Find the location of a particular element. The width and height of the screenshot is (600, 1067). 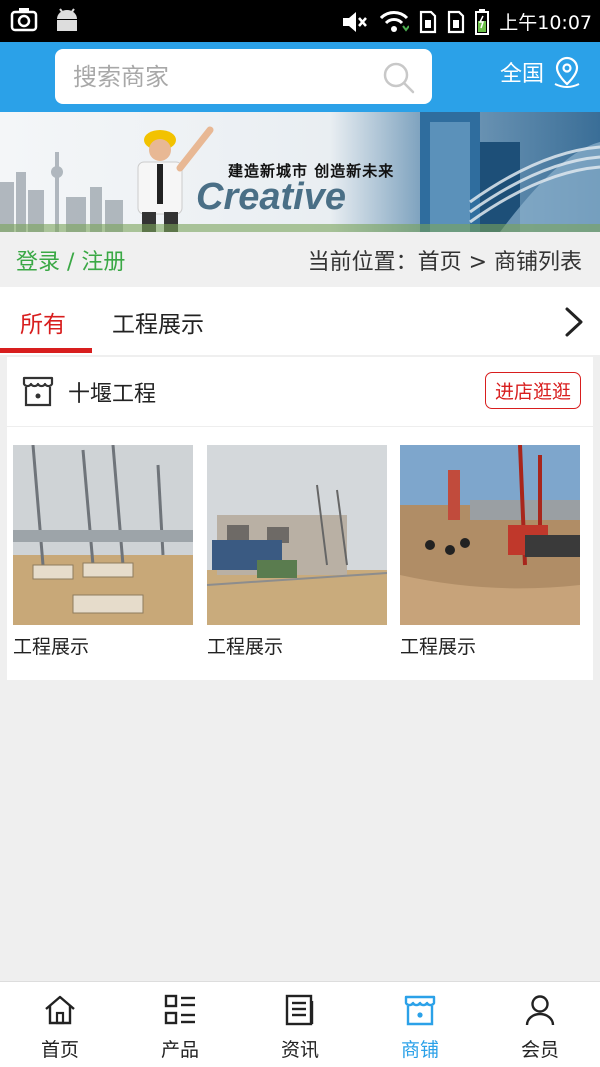

bottom-nav: 首页 产品 资讯 商铺 会员 is located at coordinates (300, 1024).